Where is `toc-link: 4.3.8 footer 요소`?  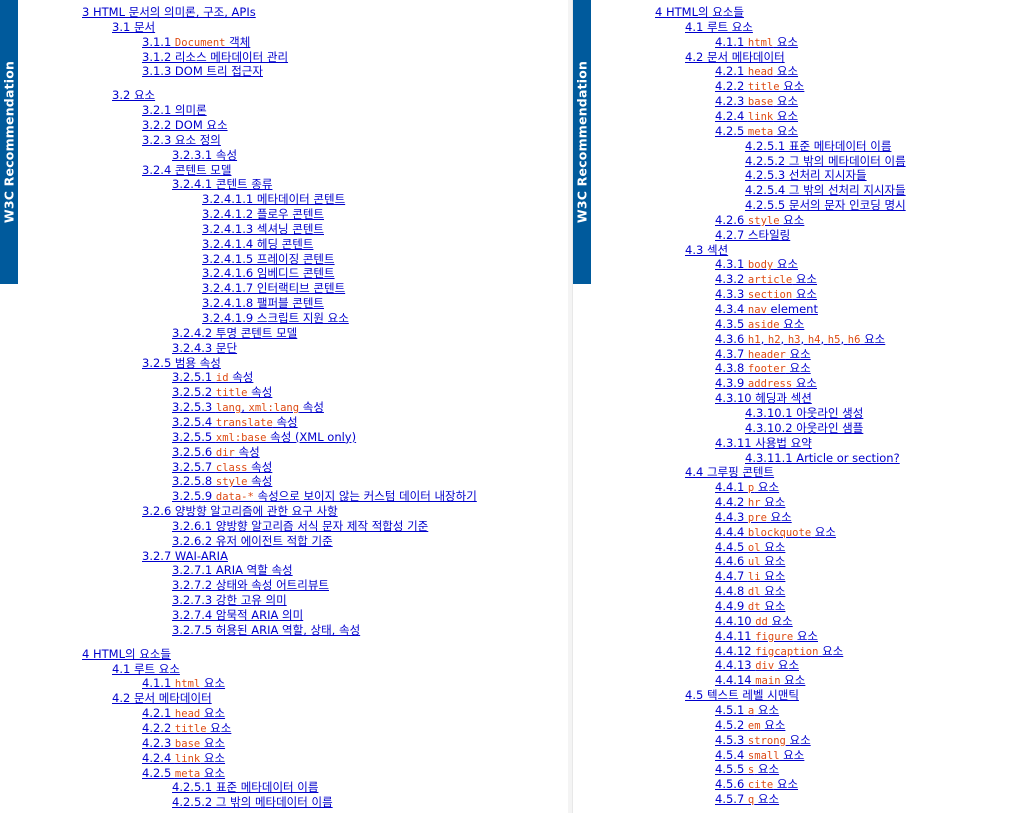
toc-link: 4.3.8 footer 요소 is located at coordinates (763, 368).